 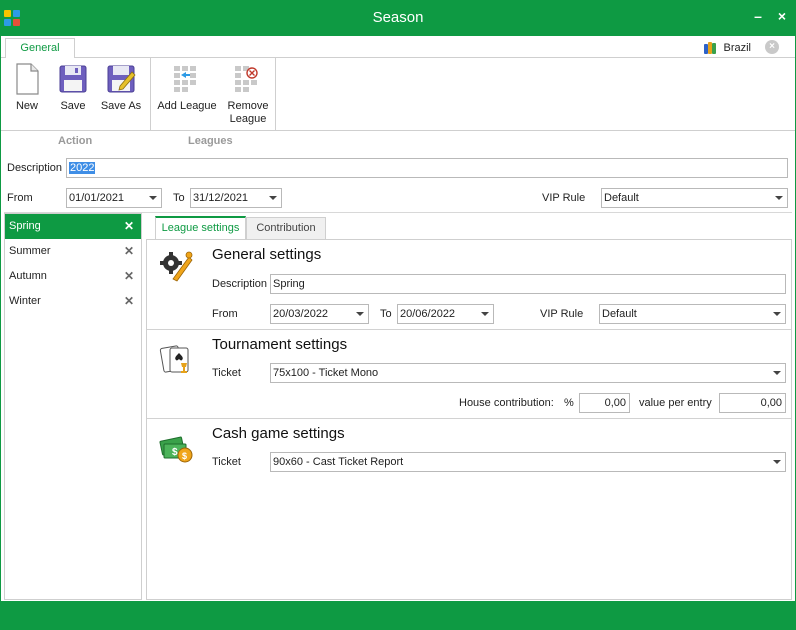 I want to click on to-date-picker: 31/12/2021, so click(x=236, y=198).